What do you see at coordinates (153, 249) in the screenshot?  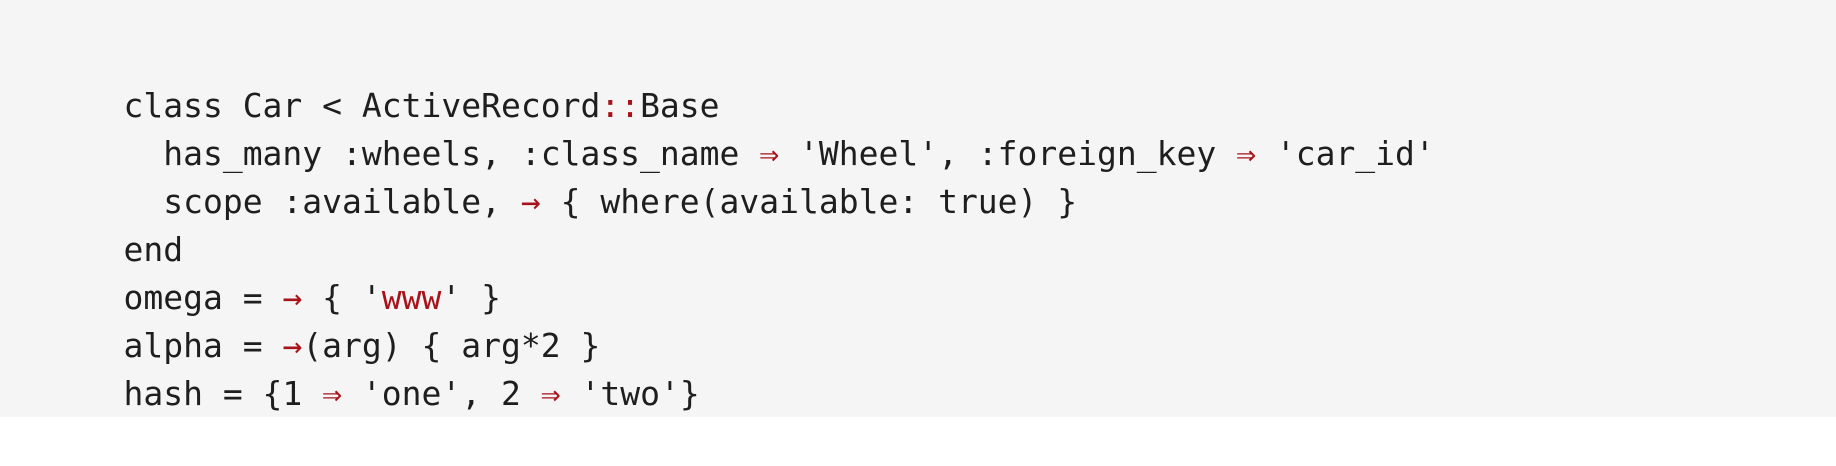 I see `code-token: end` at bounding box center [153, 249].